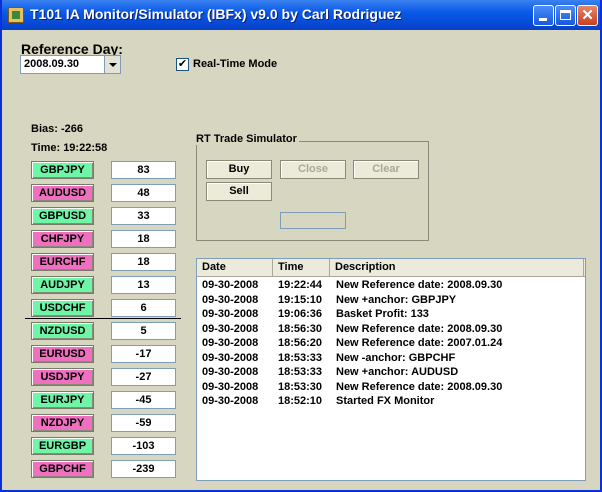  I want to click on pair-button-eurjpy: EURJPY, so click(62, 400).